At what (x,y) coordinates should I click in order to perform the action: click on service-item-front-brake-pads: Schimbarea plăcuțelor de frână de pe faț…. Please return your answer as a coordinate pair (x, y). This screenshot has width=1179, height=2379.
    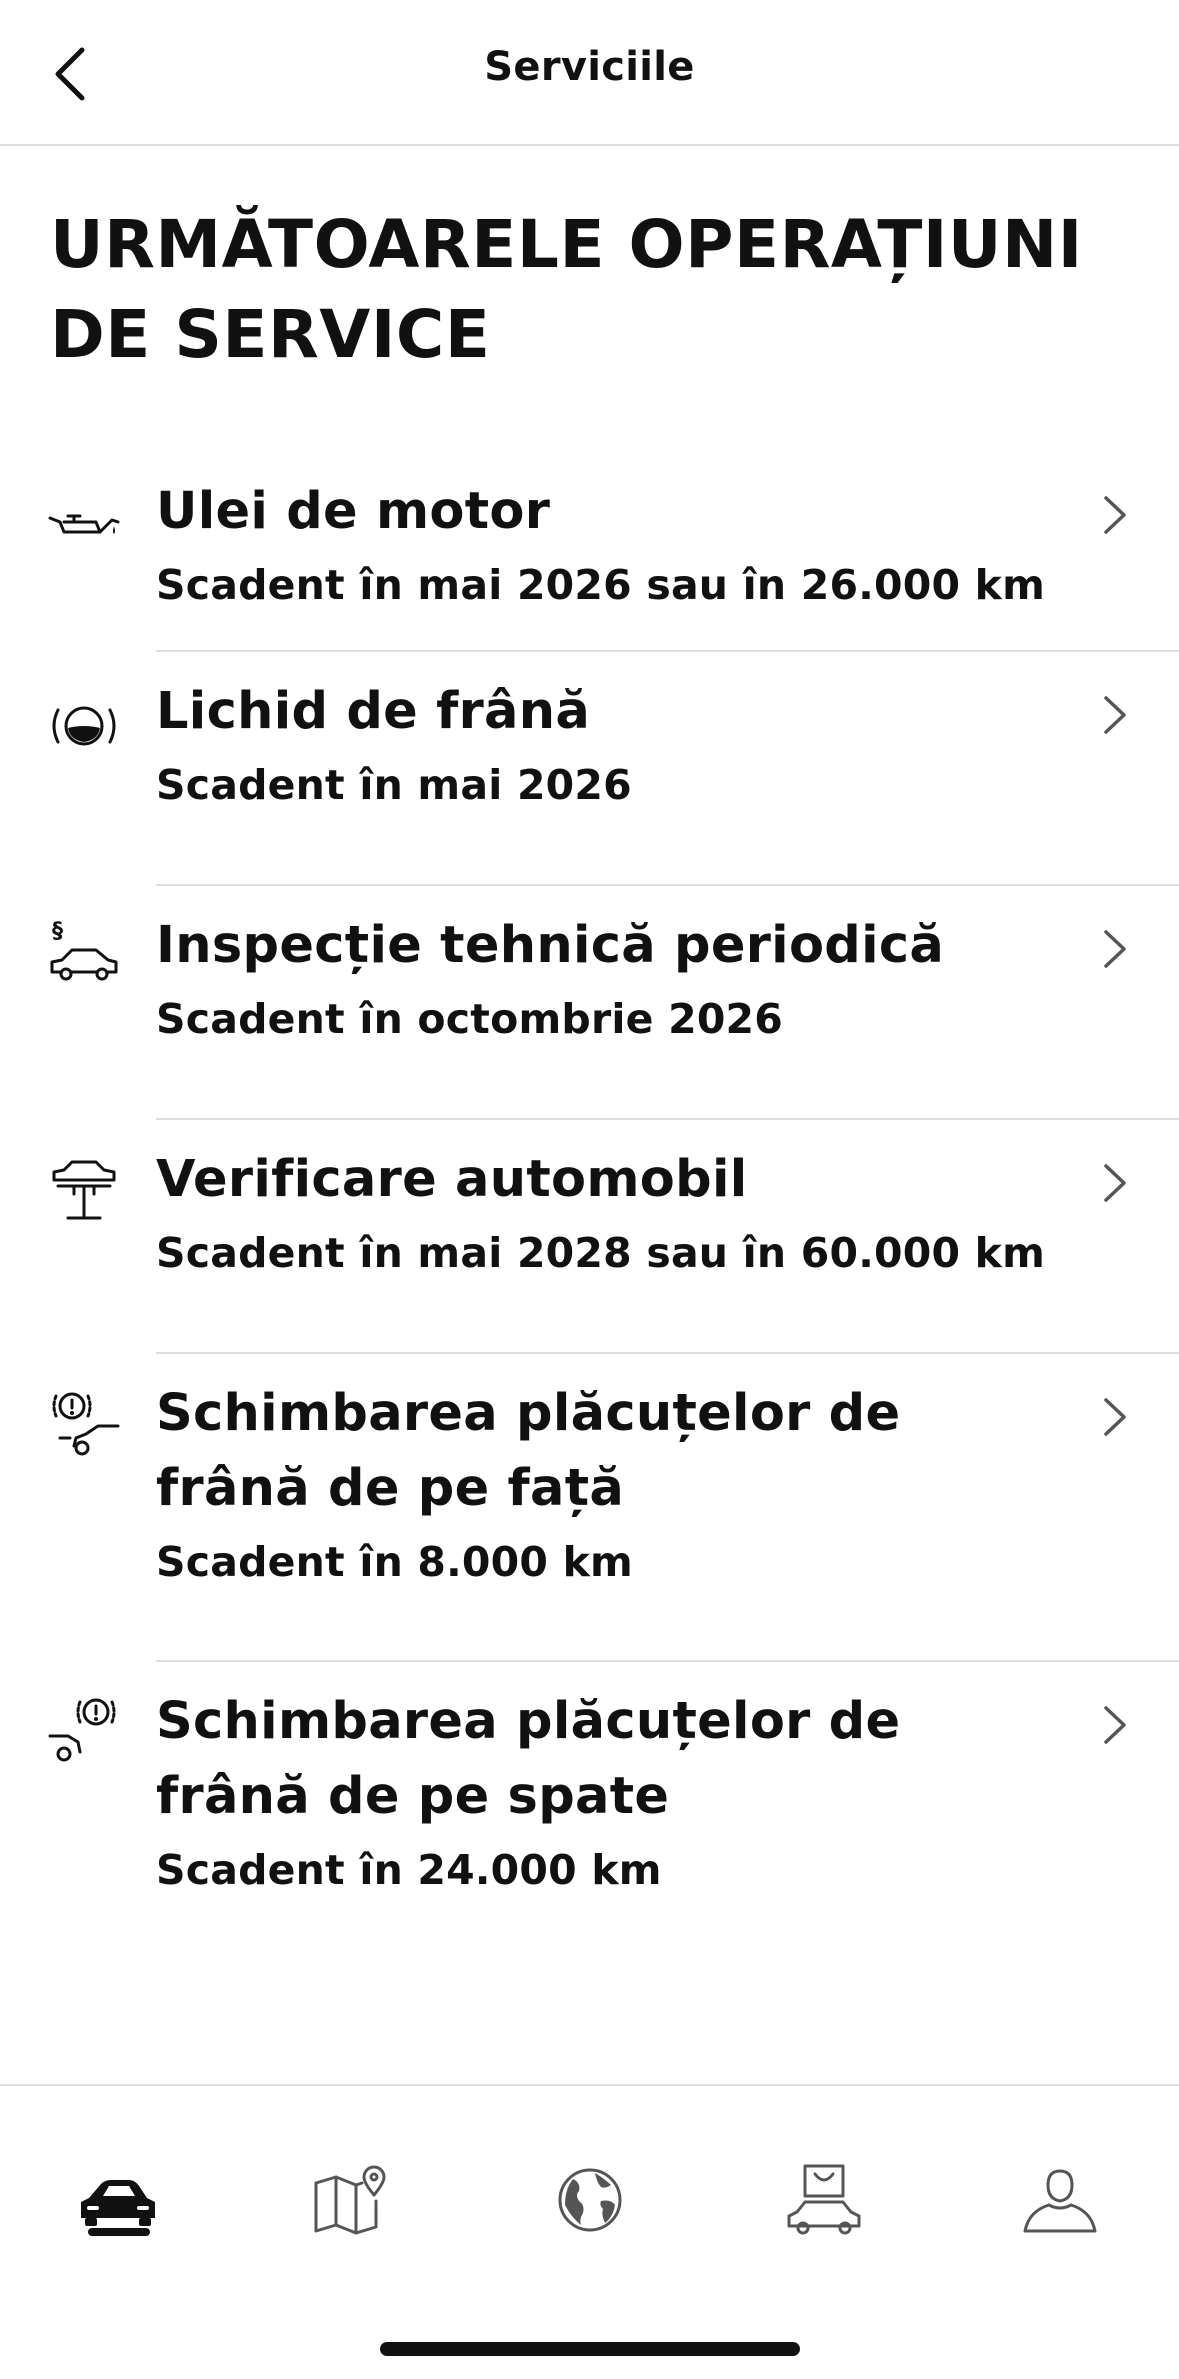
    Looking at the image, I should click on (589, 1508).